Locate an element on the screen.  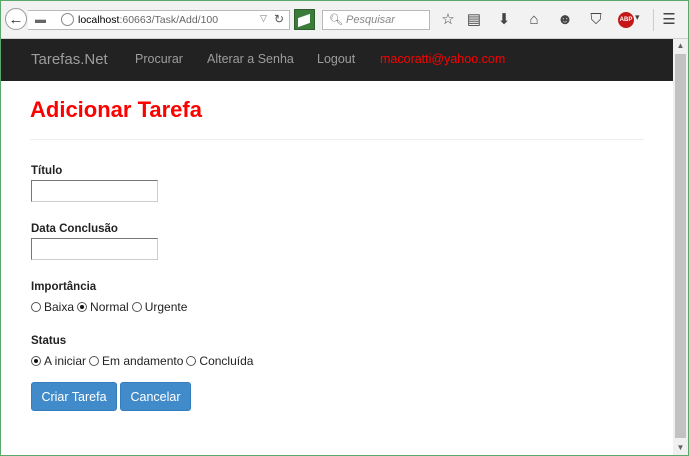
data-conclusao-label: Data Conclusão is located at coordinates (74, 229).